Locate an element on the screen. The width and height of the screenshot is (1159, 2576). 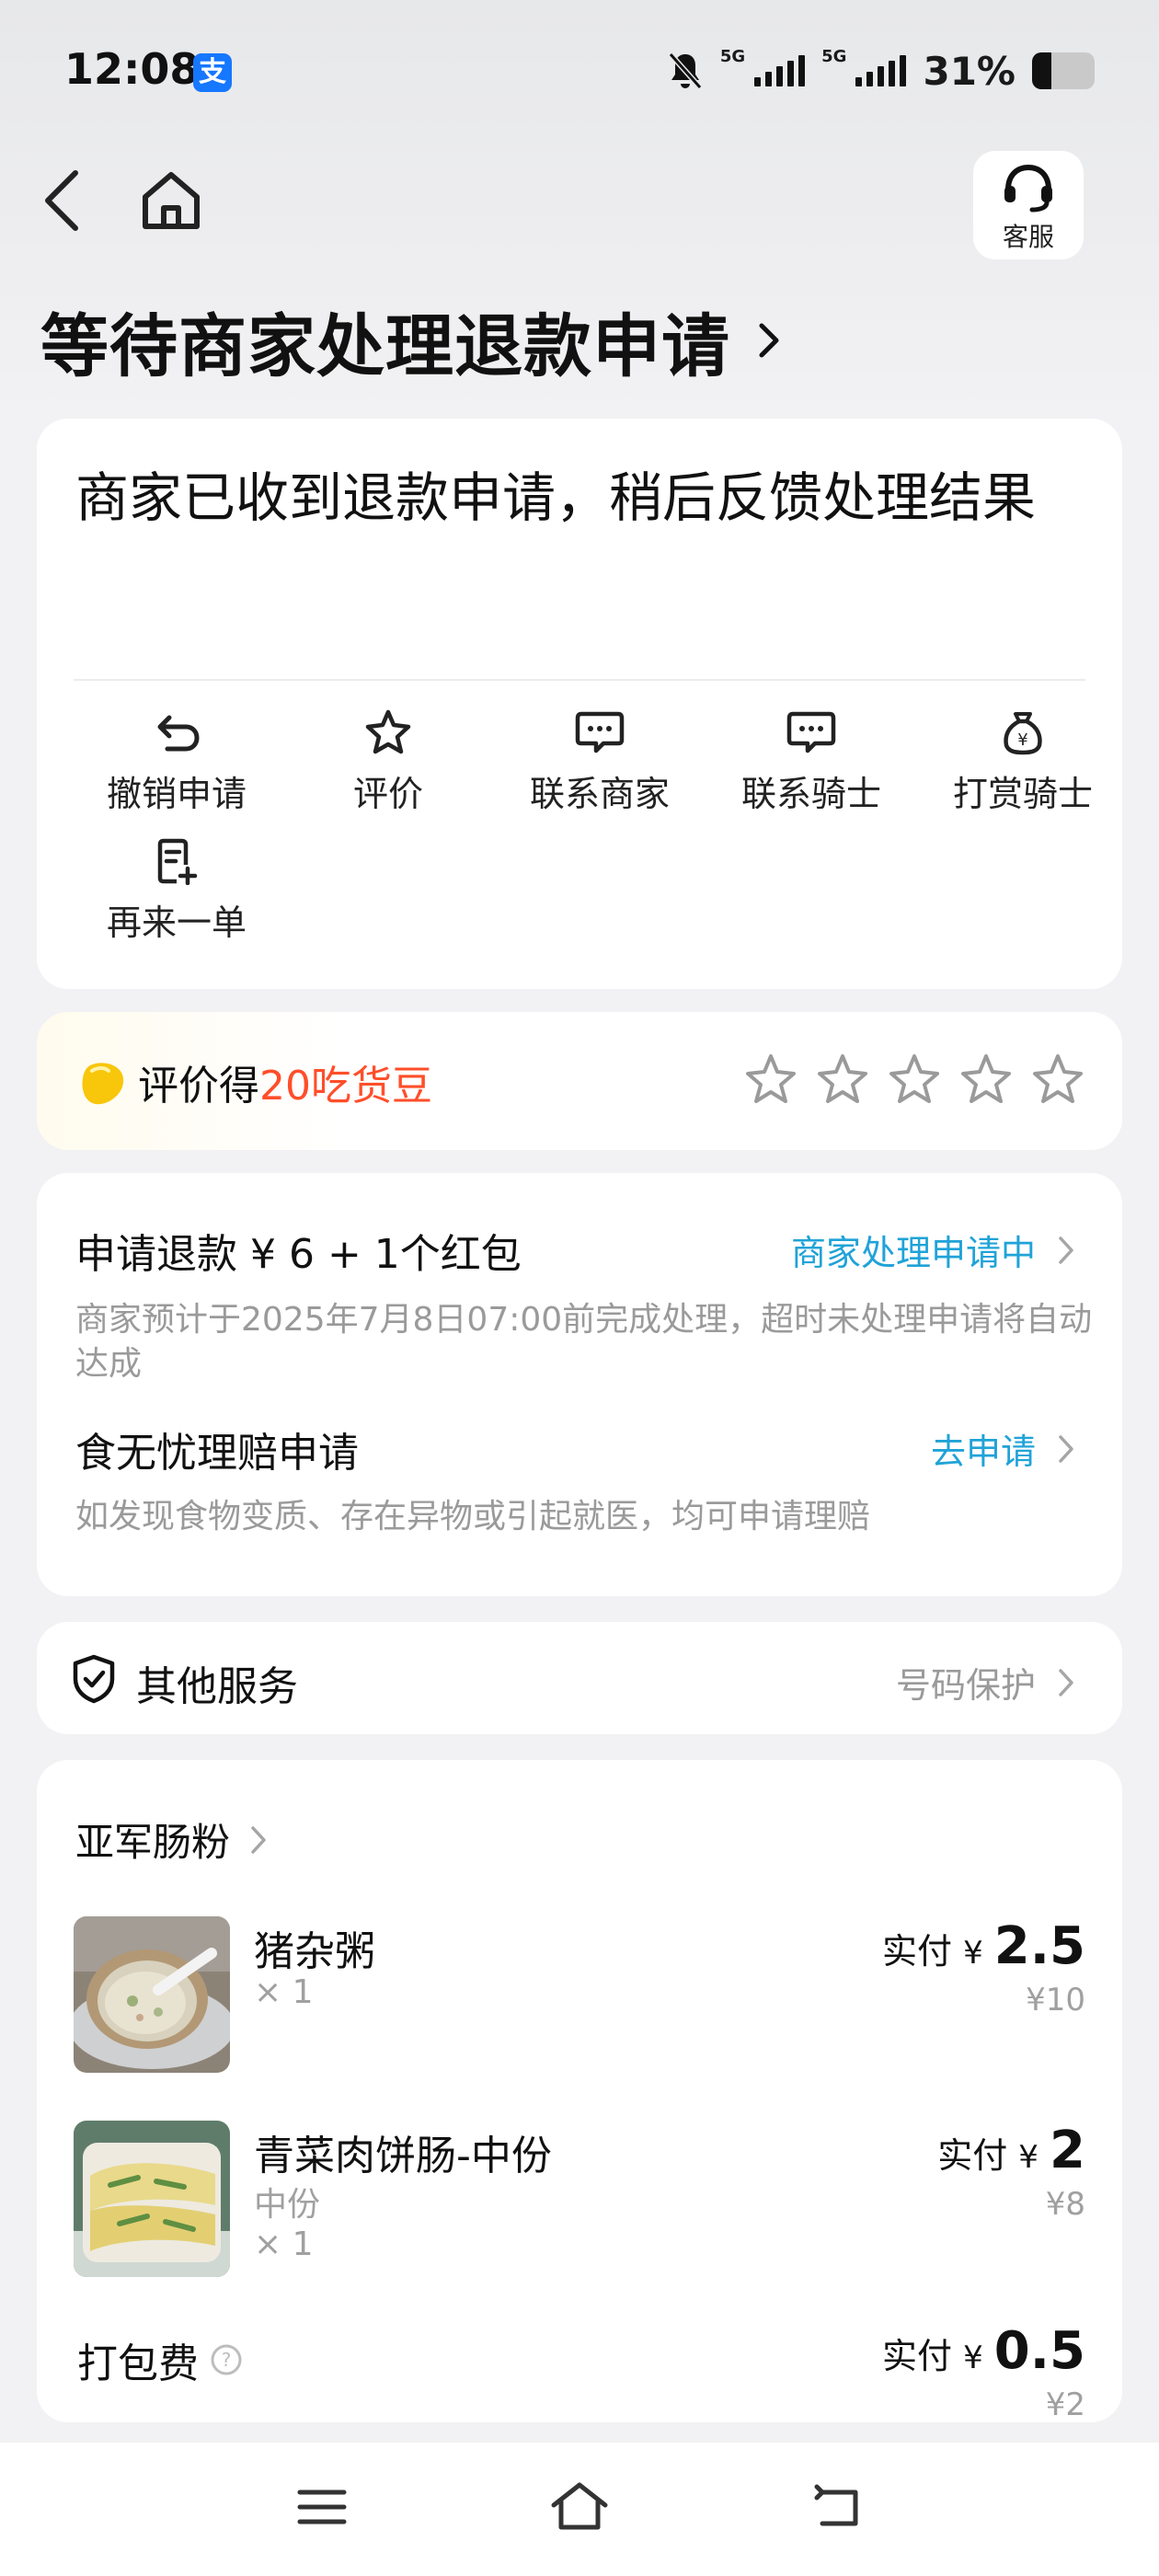
action-reorder: 再来一单 is located at coordinates (177, 891).